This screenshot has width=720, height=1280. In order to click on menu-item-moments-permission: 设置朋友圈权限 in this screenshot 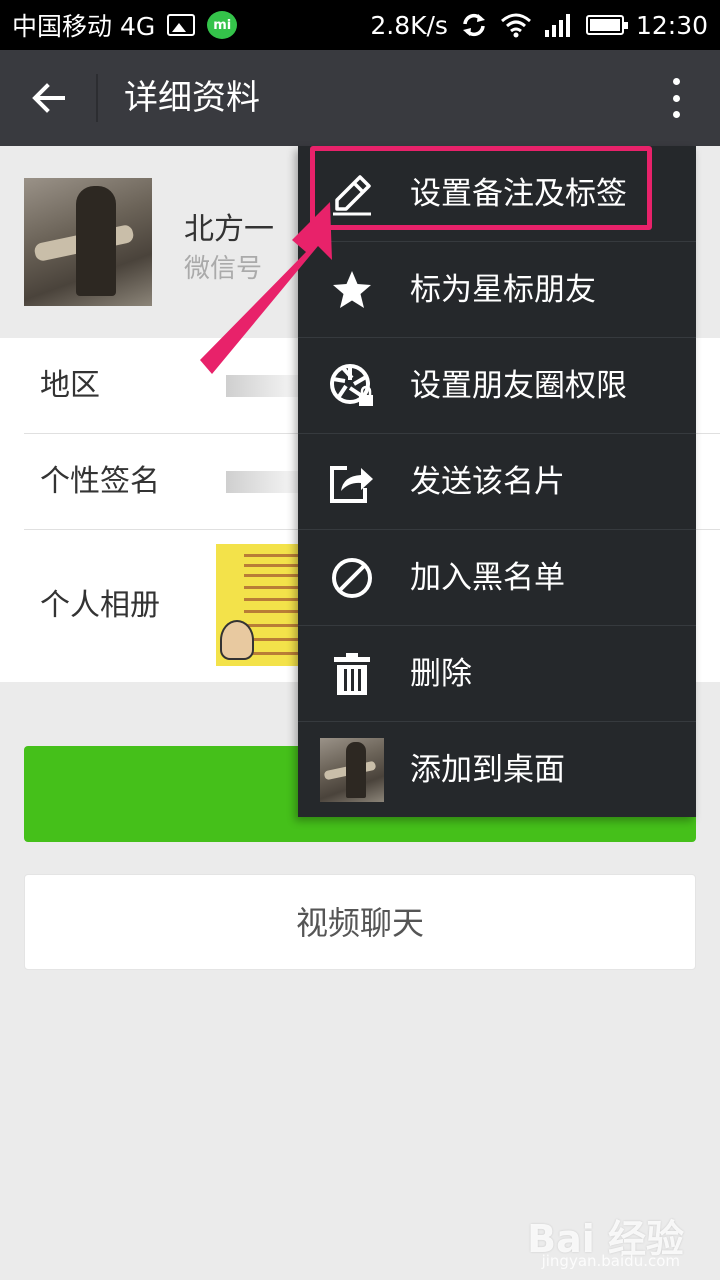, I will do `click(497, 386)`.